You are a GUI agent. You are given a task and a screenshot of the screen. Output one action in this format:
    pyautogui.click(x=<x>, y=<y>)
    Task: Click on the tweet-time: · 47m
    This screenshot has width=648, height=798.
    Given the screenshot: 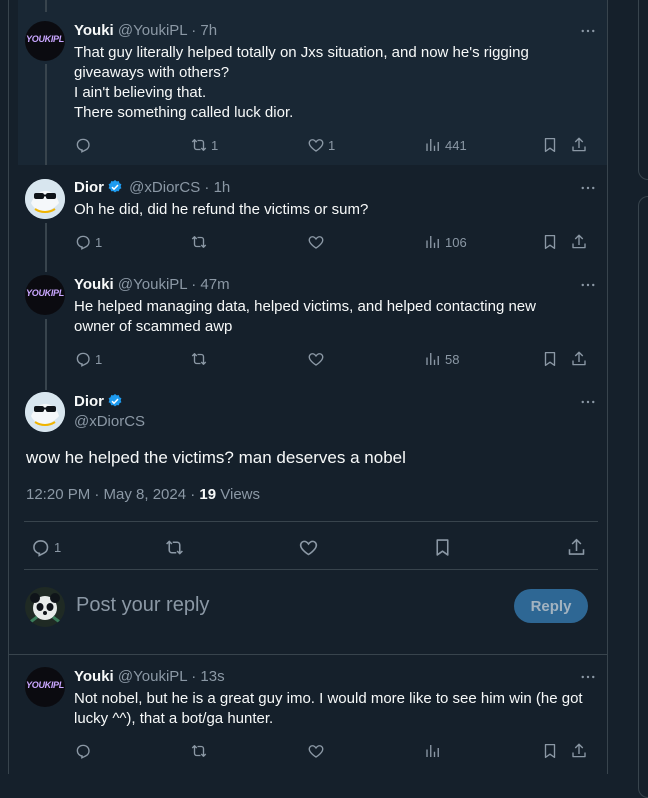 What is the action you would take?
    pyautogui.click(x=210, y=284)
    